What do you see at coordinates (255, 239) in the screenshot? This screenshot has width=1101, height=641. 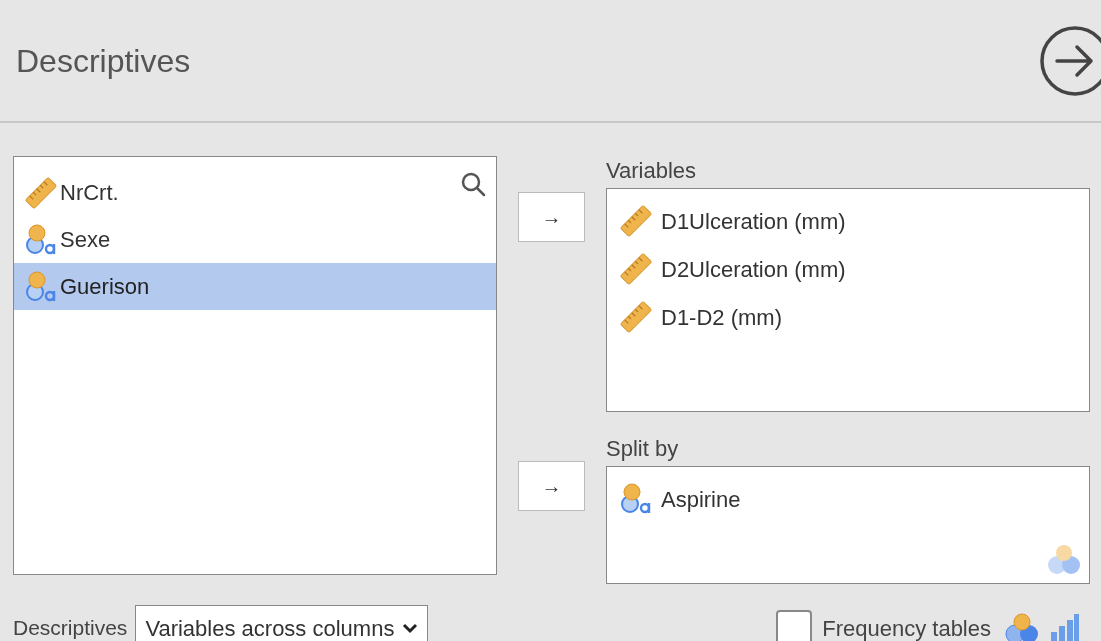 I see `variable-list-item: Sexe` at bounding box center [255, 239].